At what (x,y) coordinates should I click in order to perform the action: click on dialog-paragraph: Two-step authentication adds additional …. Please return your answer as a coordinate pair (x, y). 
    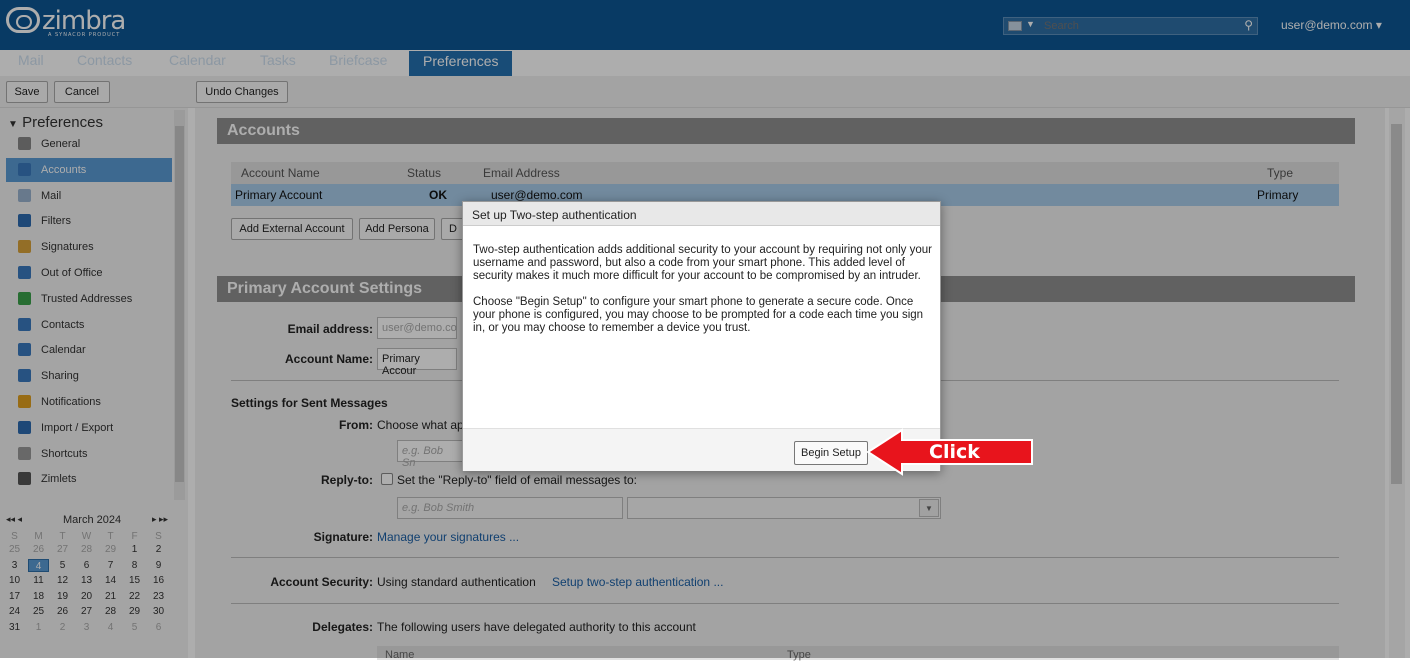
    Looking at the image, I should click on (702, 263).